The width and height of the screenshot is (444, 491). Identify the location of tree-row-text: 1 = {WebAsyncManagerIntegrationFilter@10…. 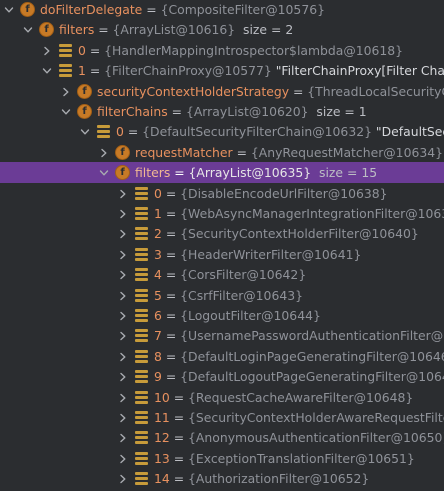
(299, 213).